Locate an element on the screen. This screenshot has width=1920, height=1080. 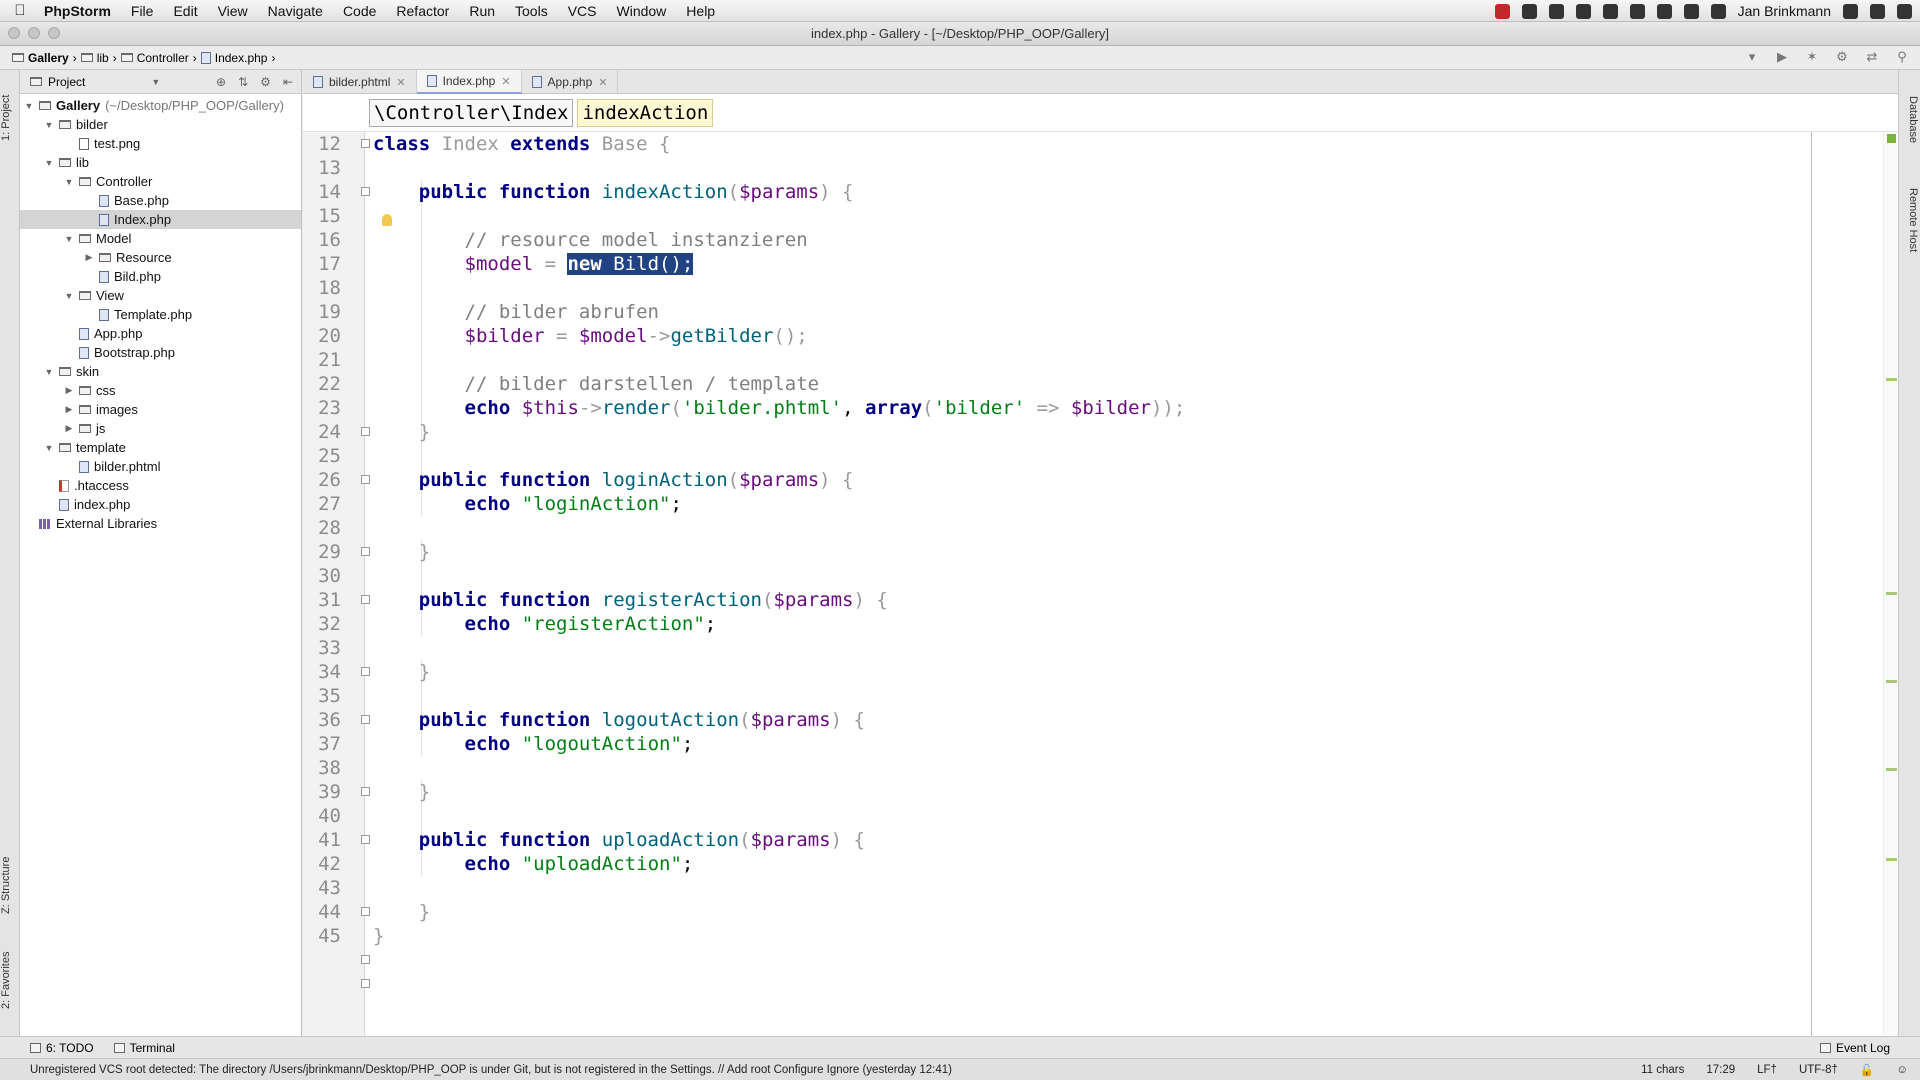
tree-item-bilder-folder: ▼ bilder is located at coordinates (160, 124).